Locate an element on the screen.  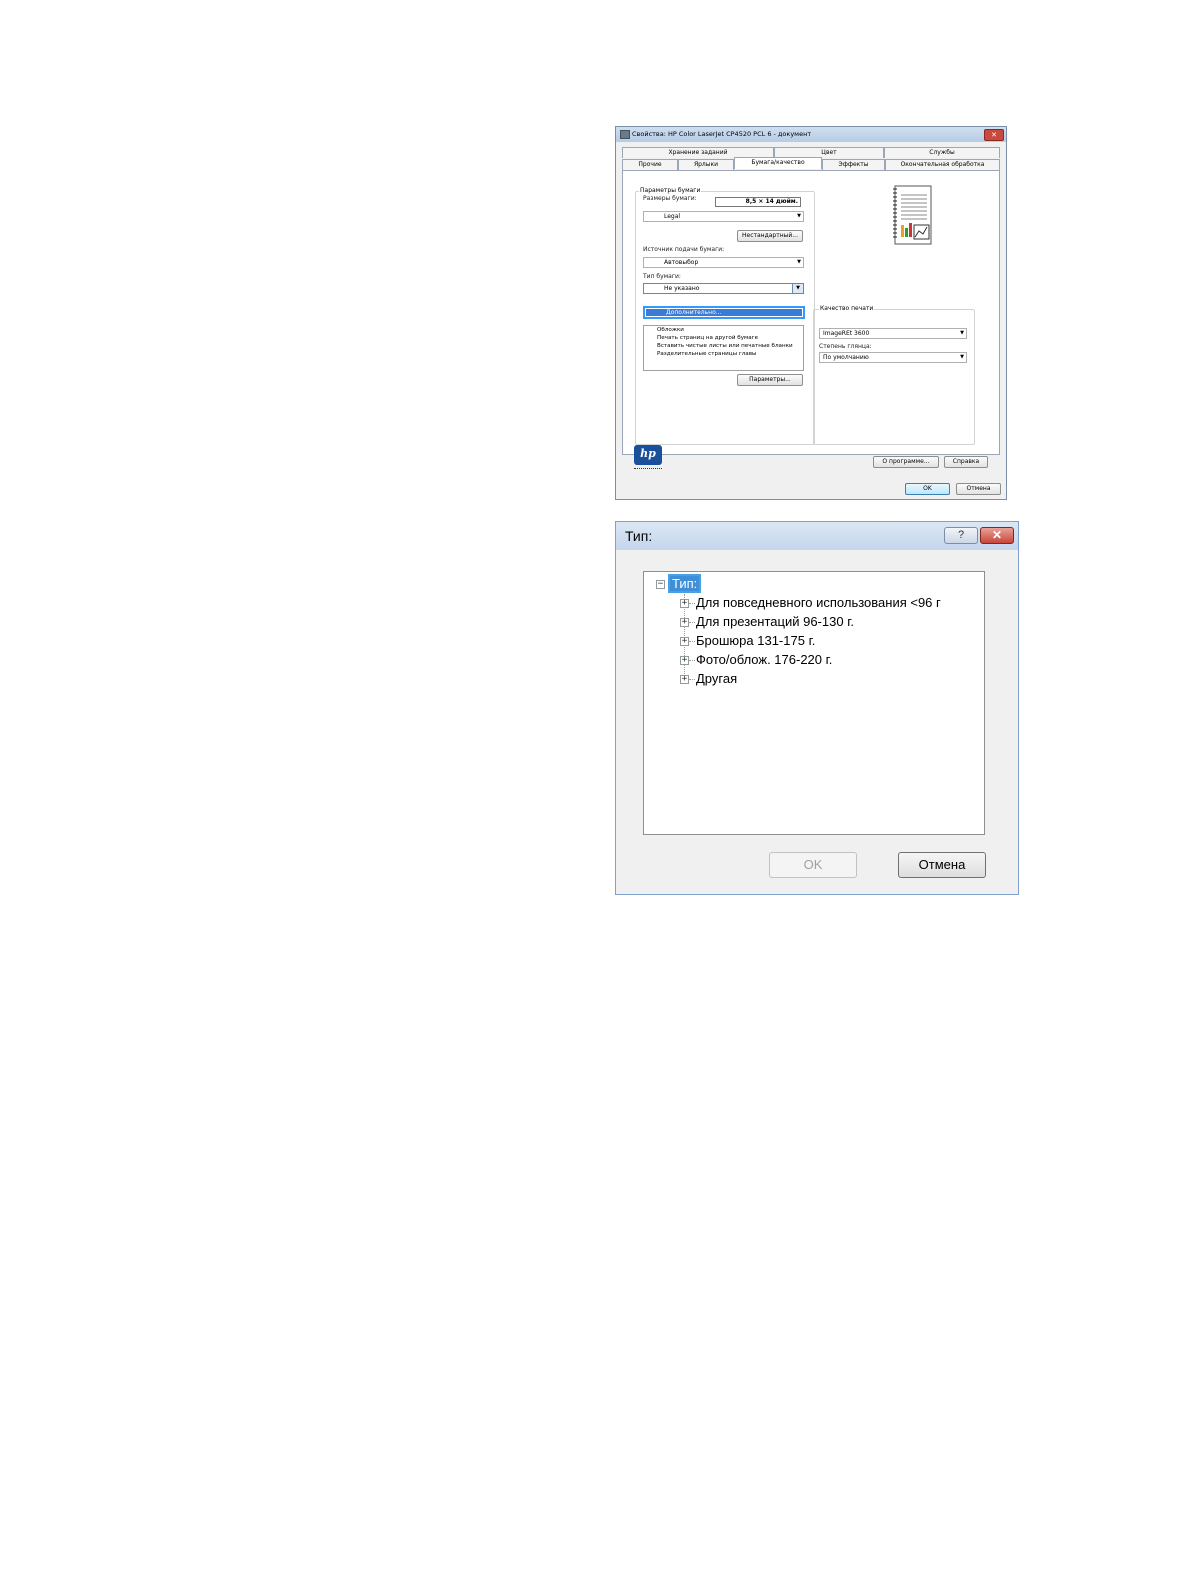
title-bar: Тип: ? ✕ is located at coordinates (817, 536).